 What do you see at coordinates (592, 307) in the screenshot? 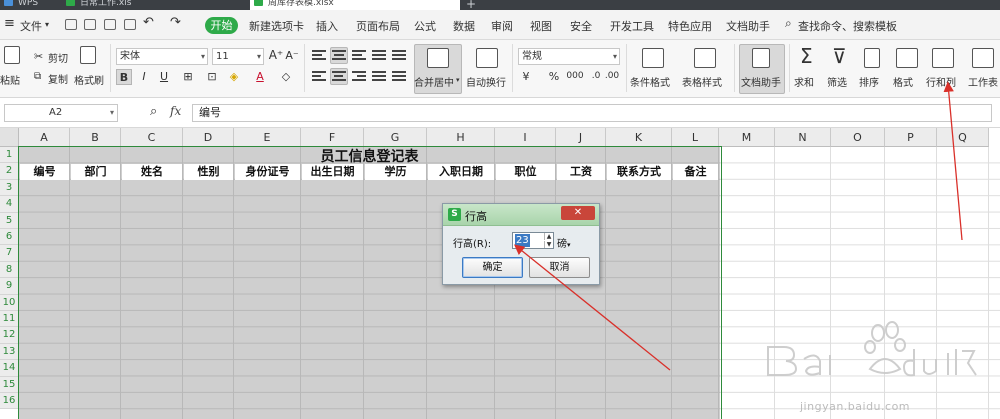
I see `arrow-to-row-height-input` at bounding box center [592, 307].